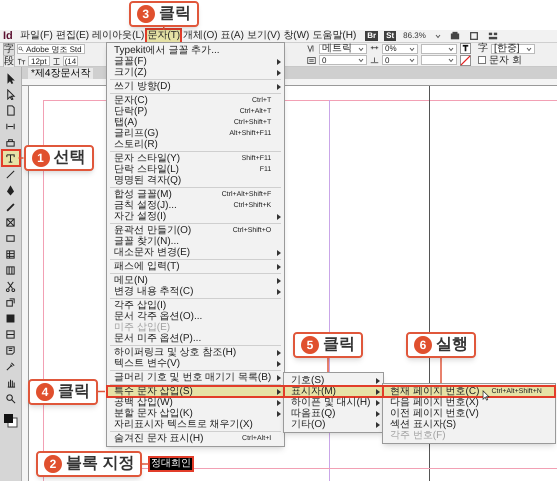 Image resolution: width=557 pixels, height=481 pixels. Describe the element at coordinates (469, 402) in the screenshot. I see `menu-item: 다음 페이지 번호(X)` at that location.